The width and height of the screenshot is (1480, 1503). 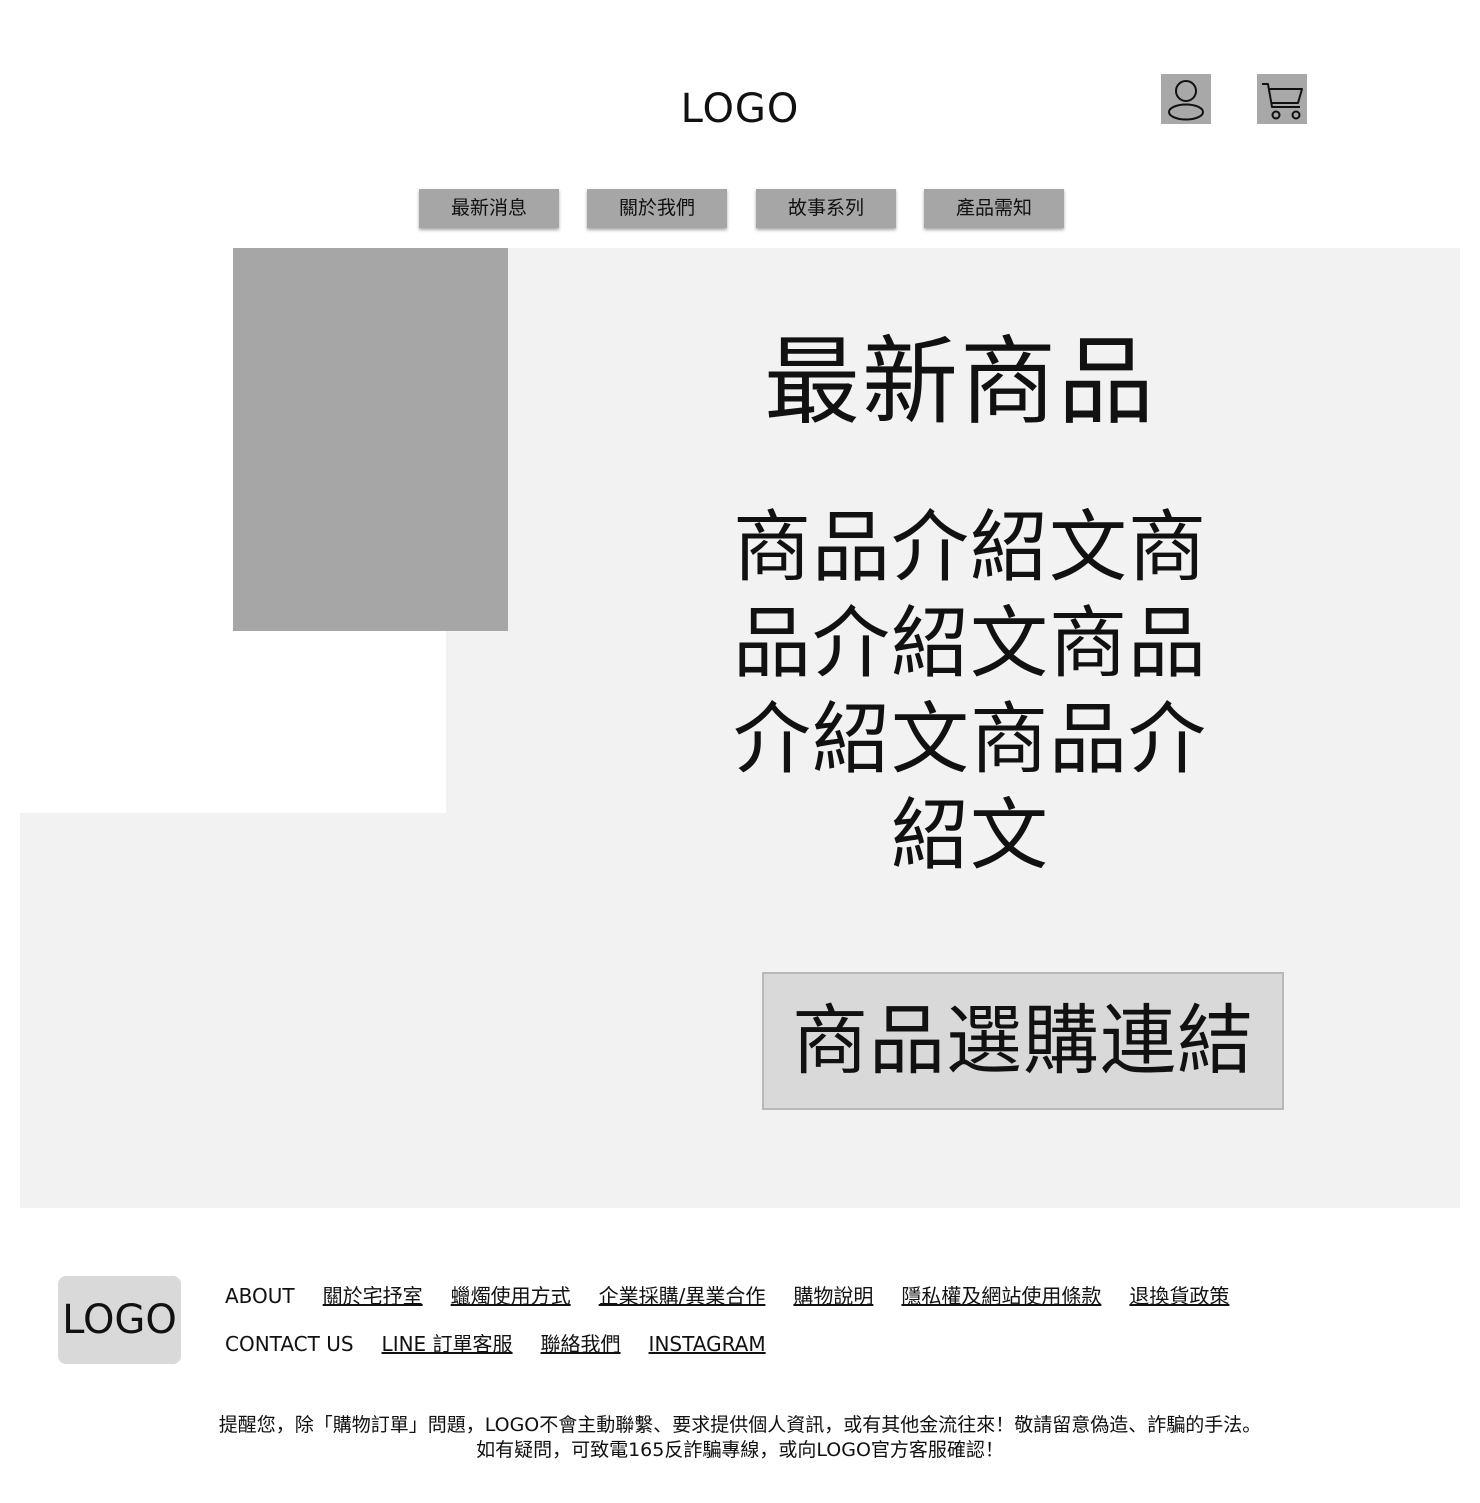 I want to click on cart-icon, so click(x=1282, y=101).